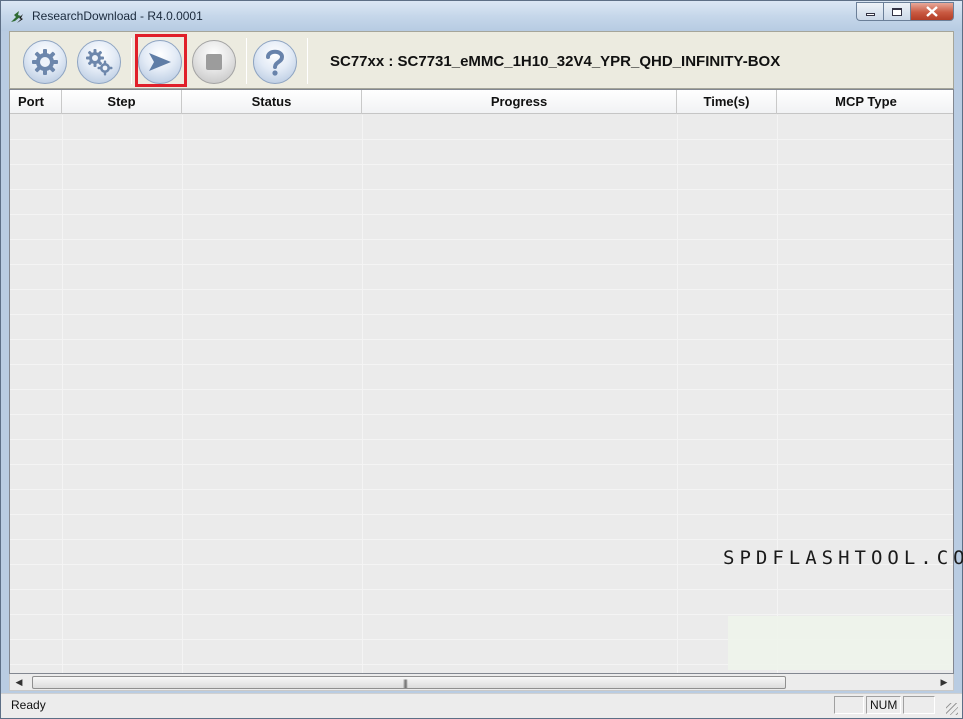 This screenshot has height=719, width=963. I want to click on watermark: SPDFLASHTOOL.COM, so click(843, 558).